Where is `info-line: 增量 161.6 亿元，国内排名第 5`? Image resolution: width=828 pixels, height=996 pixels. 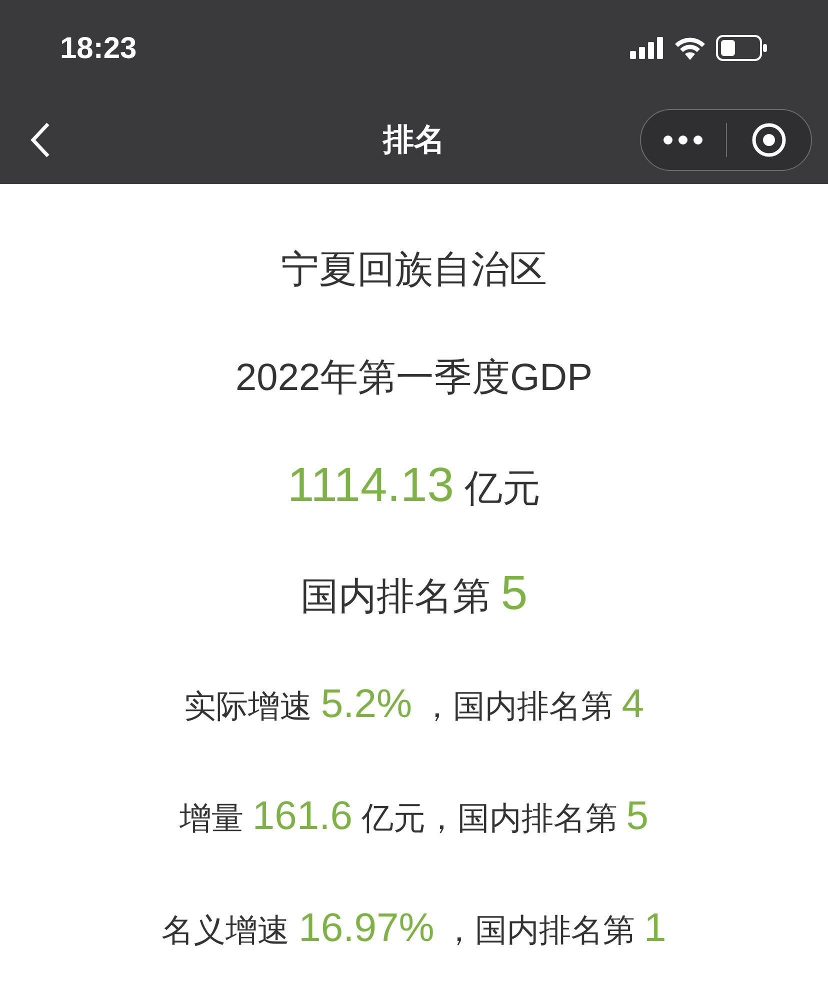 info-line: 增量 161.6 亿元，国内排名第 5 is located at coordinates (414, 816).